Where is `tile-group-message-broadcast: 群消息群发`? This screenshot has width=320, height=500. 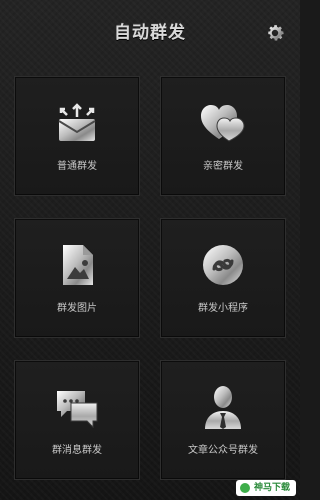
tile-group-message-broadcast: 群消息群发 is located at coordinates (77, 420).